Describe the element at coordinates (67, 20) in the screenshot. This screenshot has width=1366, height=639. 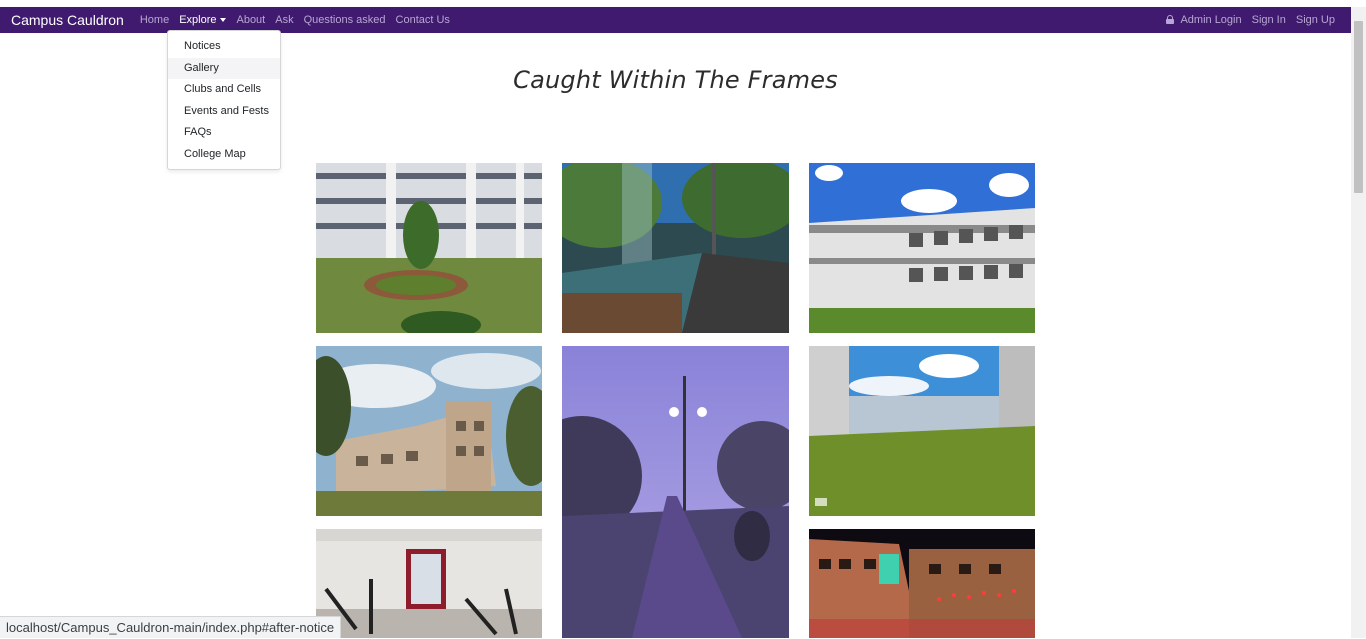
I see `brand-logo: Campus Cauldron` at that location.